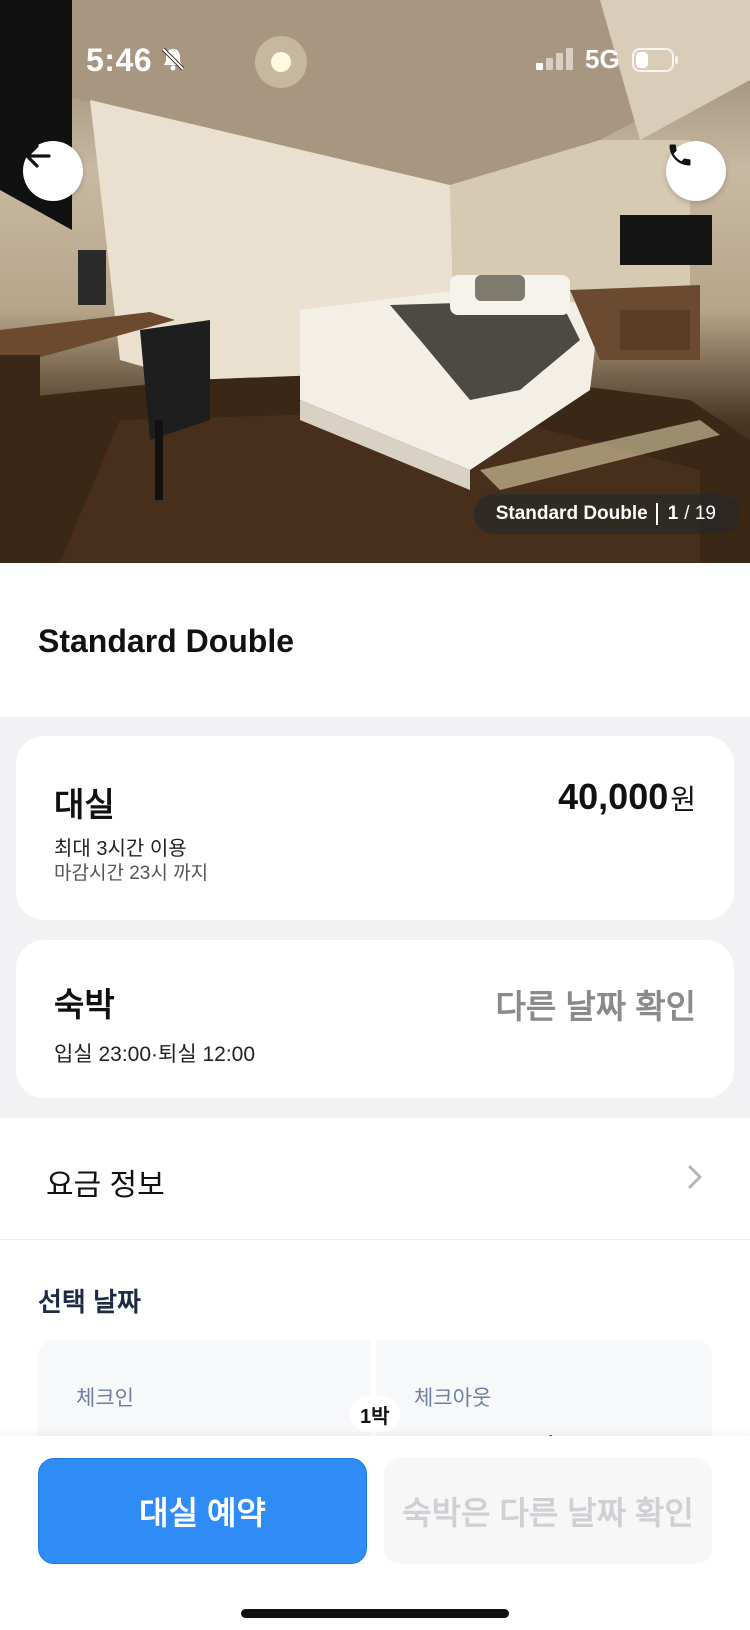  What do you see at coordinates (453, 1398) in the screenshot?
I see `checkout-label: 체크아웃` at bounding box center [453, 1398].